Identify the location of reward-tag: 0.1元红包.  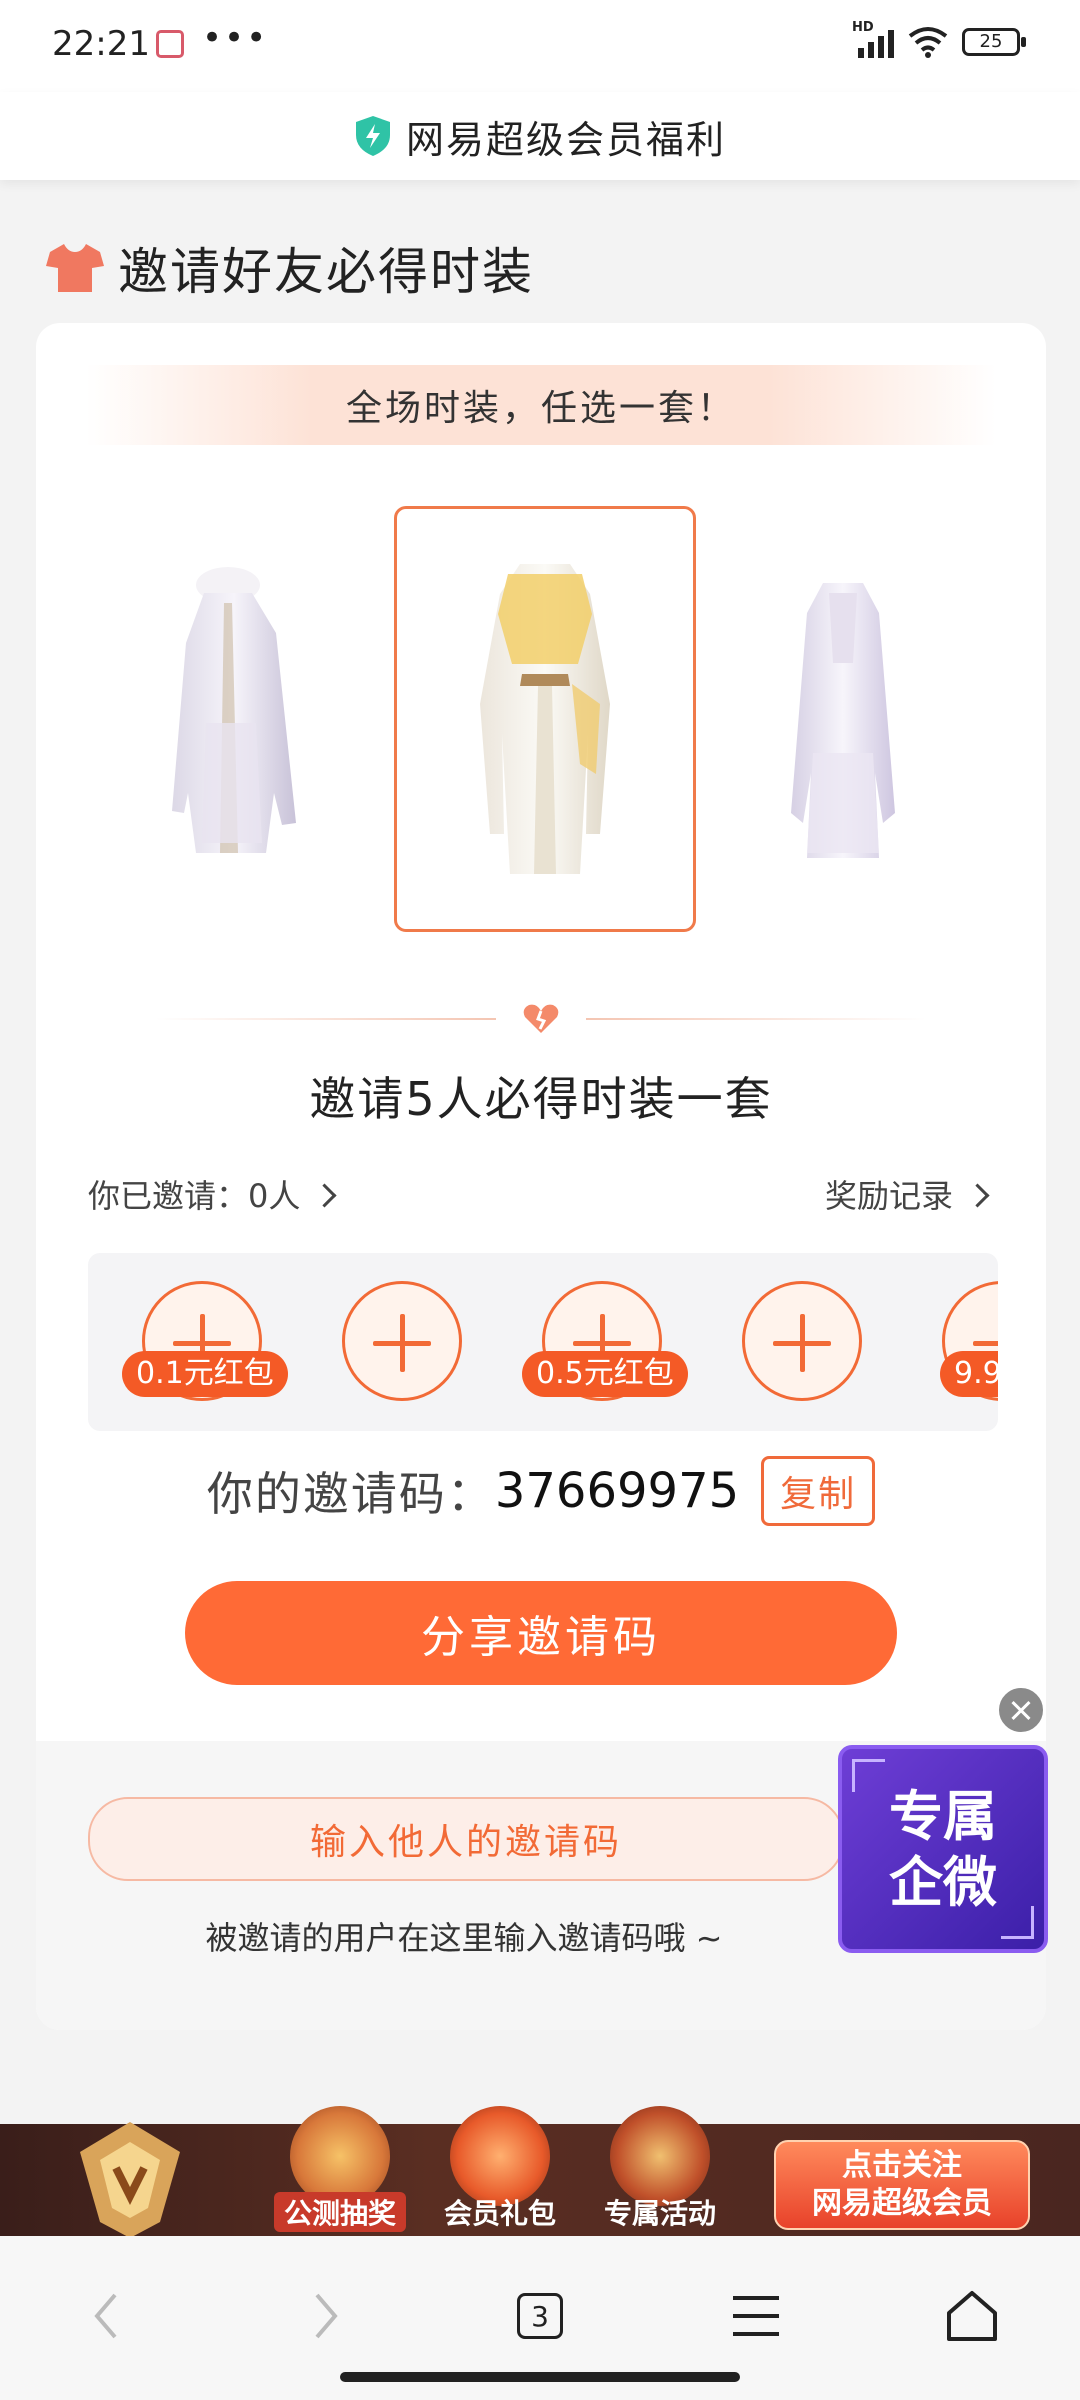
(205, 1374).